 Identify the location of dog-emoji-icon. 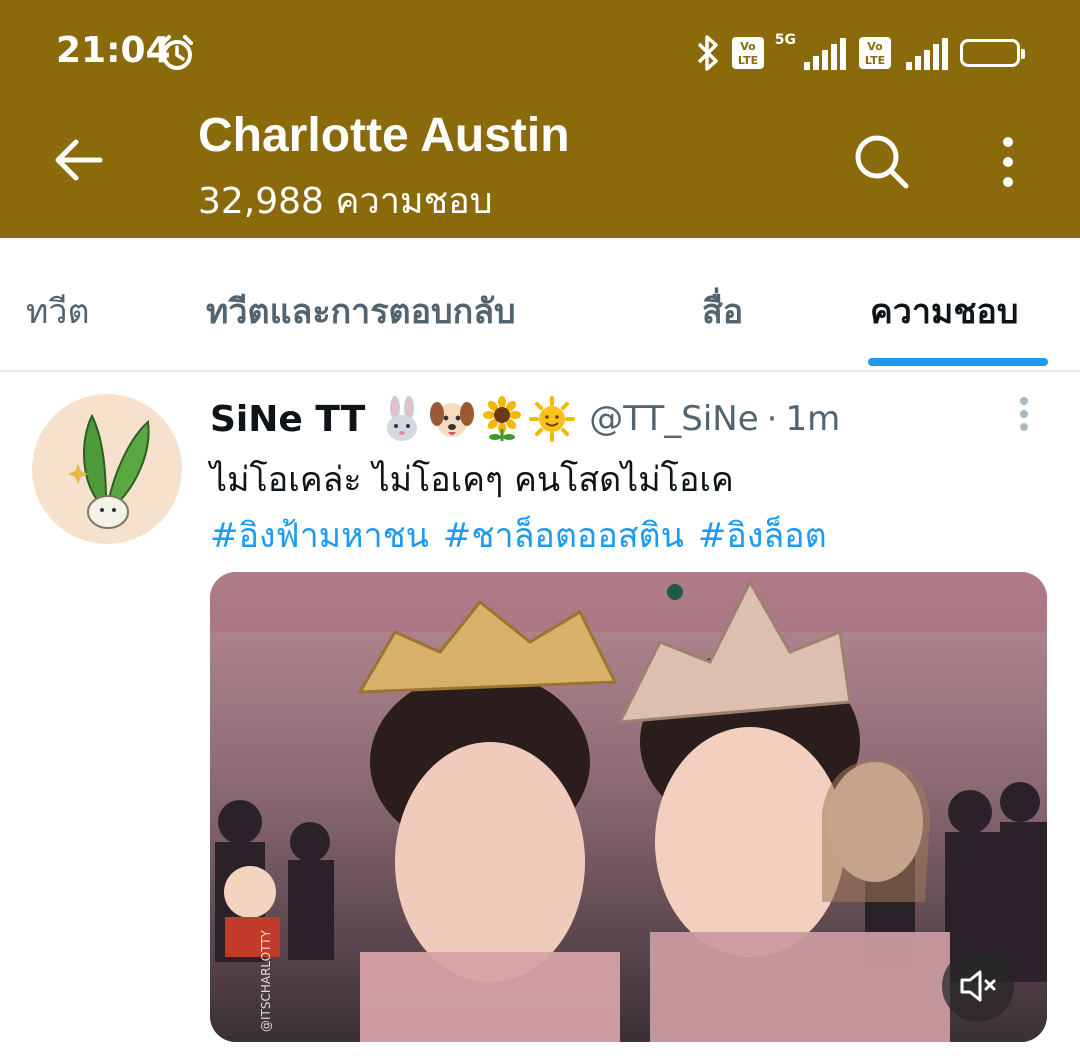
(452, 419).